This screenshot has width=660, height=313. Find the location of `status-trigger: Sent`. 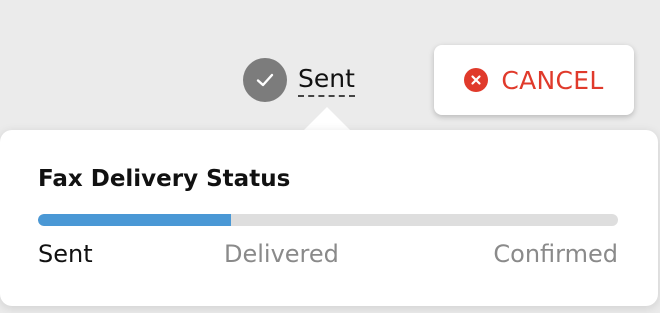

status-trigger: Sent is located at coordinates (299, 80).